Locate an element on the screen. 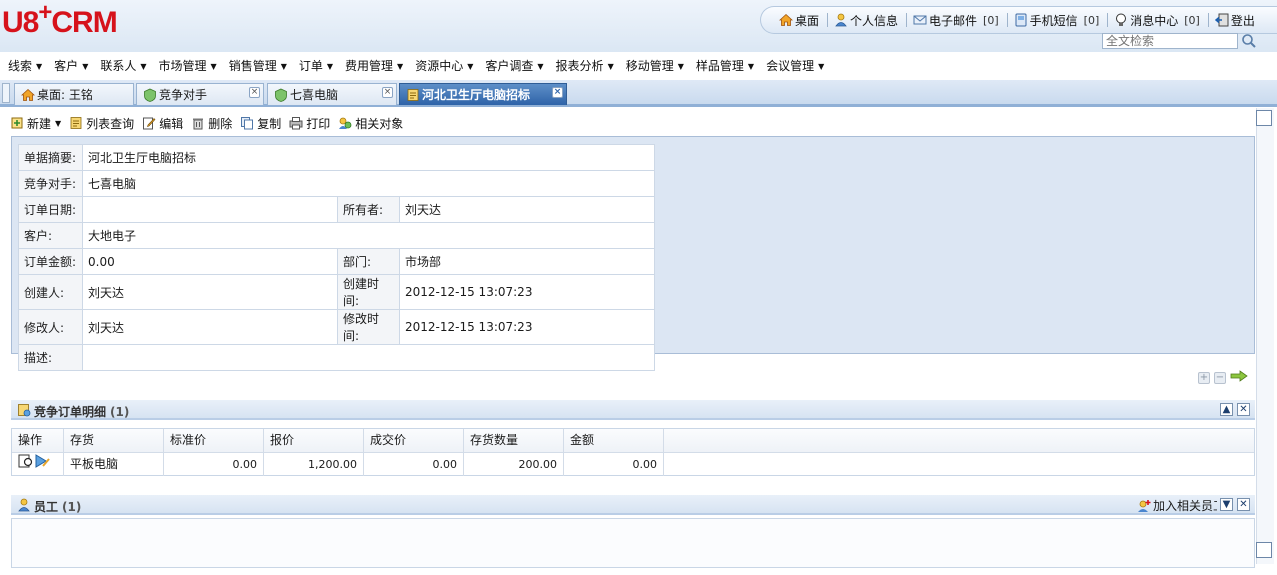  collapse-icon: − is located at coordinates (1220, 377).